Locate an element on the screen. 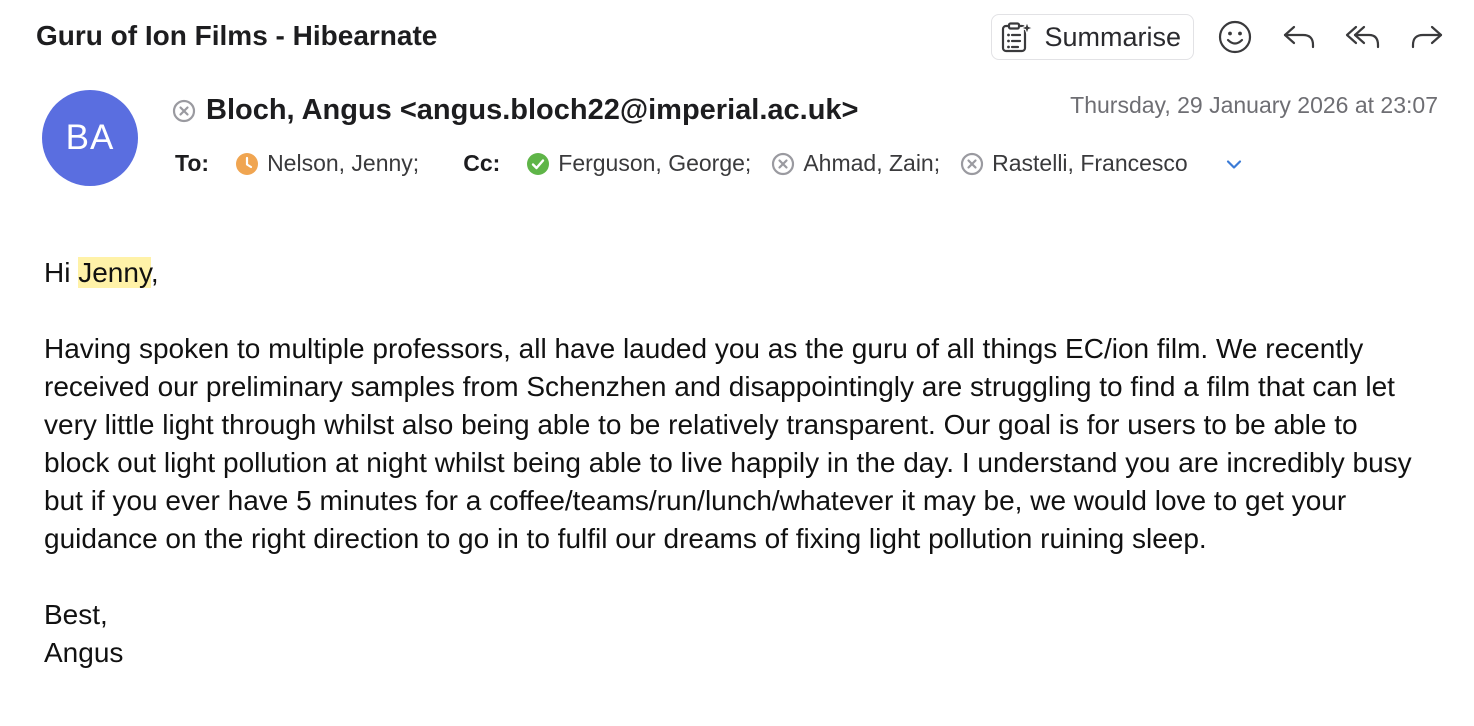 This screenshot has width=1474, height=726. clock-icon is located at coordinates (247, 164).